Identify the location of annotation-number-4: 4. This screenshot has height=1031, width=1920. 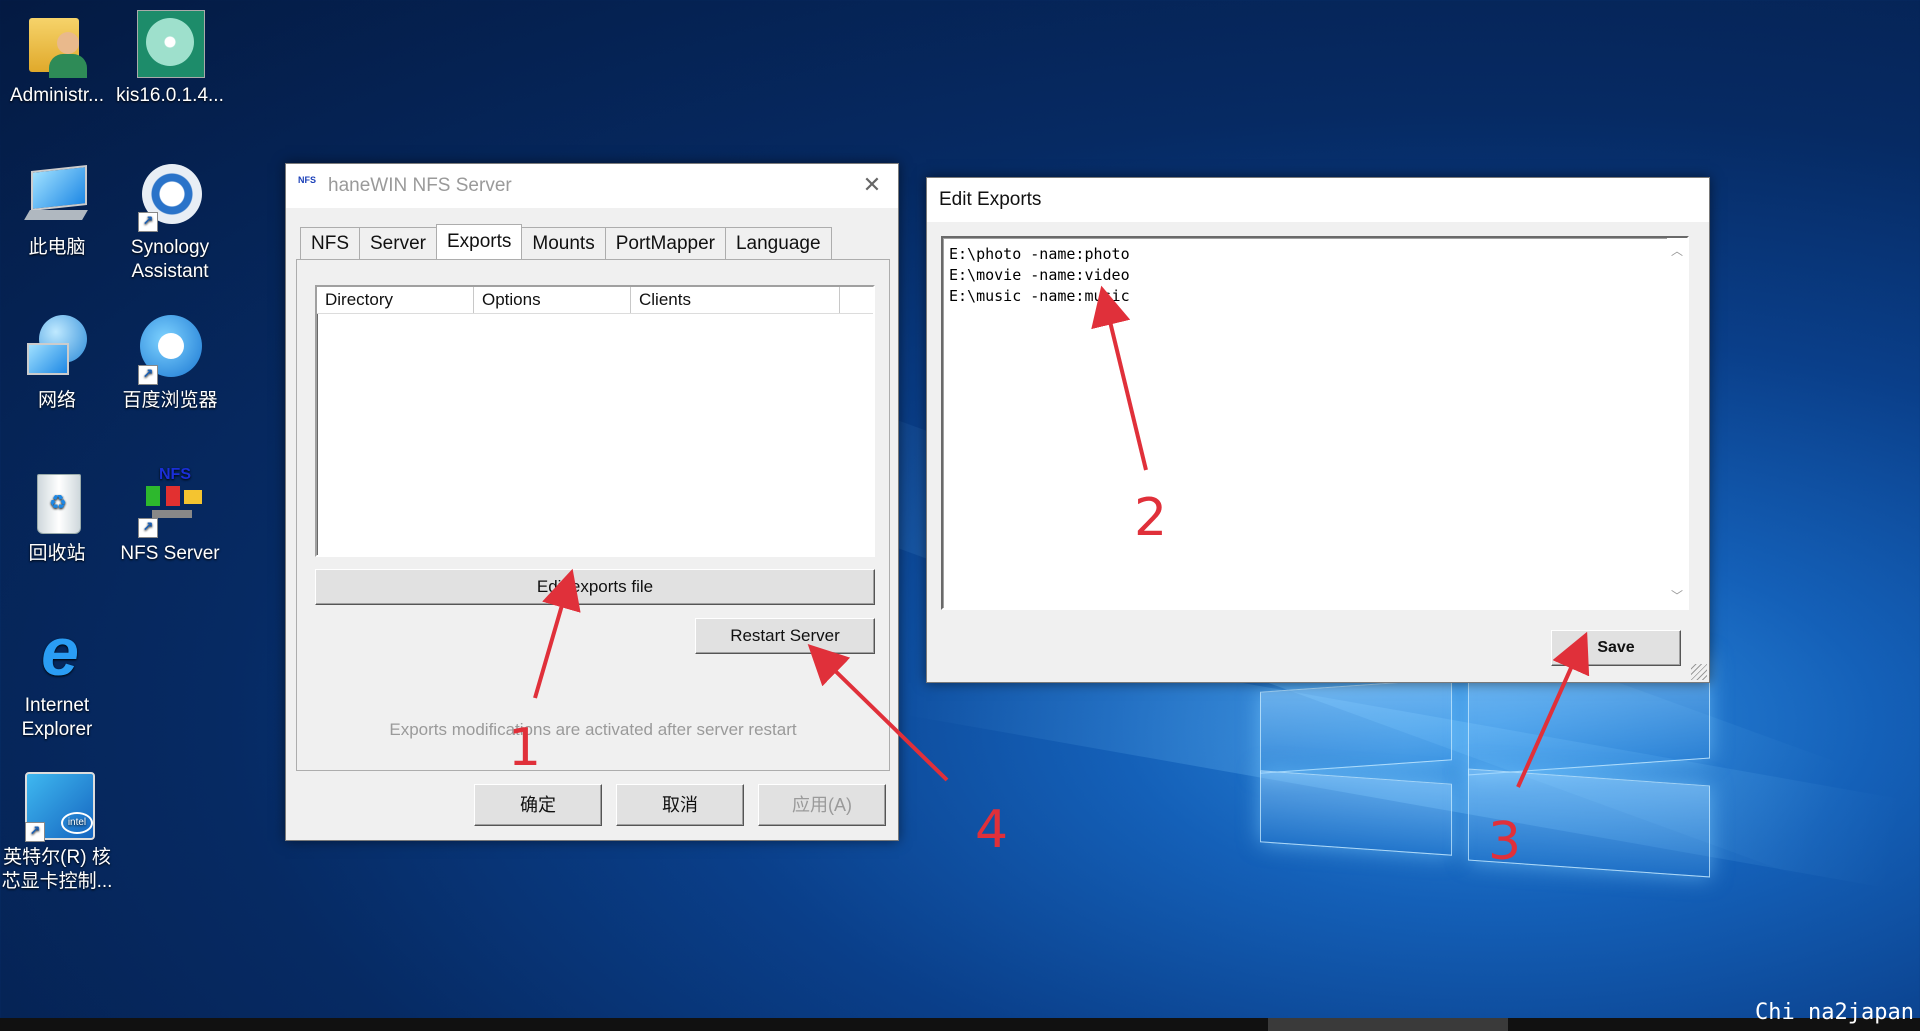
(992, 830).